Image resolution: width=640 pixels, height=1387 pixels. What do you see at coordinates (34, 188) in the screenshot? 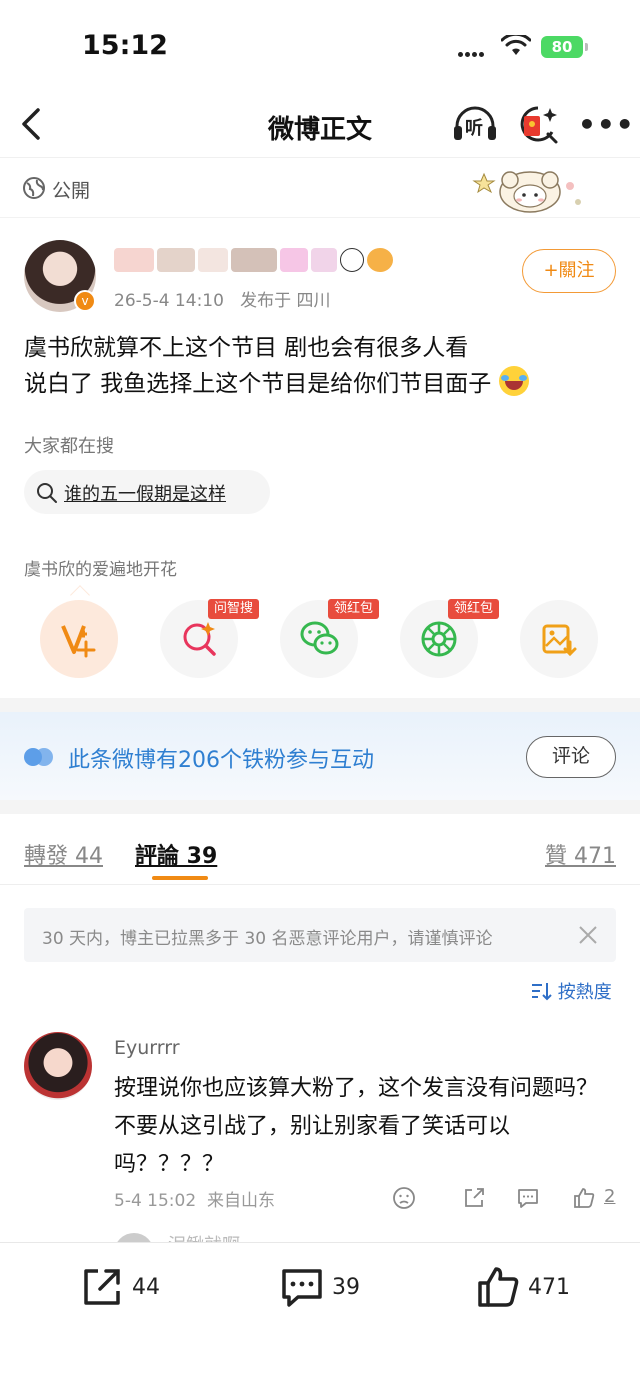
I see `globe-icon` at bounding box center [34, 188].